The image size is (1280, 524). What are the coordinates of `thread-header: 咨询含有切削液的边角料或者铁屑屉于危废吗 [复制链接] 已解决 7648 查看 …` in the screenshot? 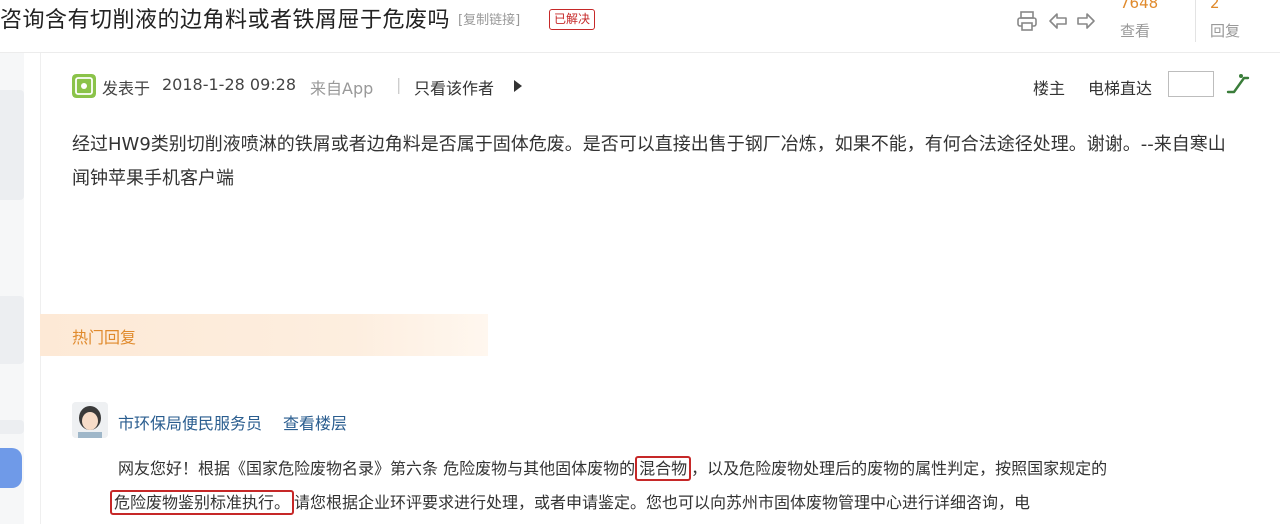 It's located at (640, 21).